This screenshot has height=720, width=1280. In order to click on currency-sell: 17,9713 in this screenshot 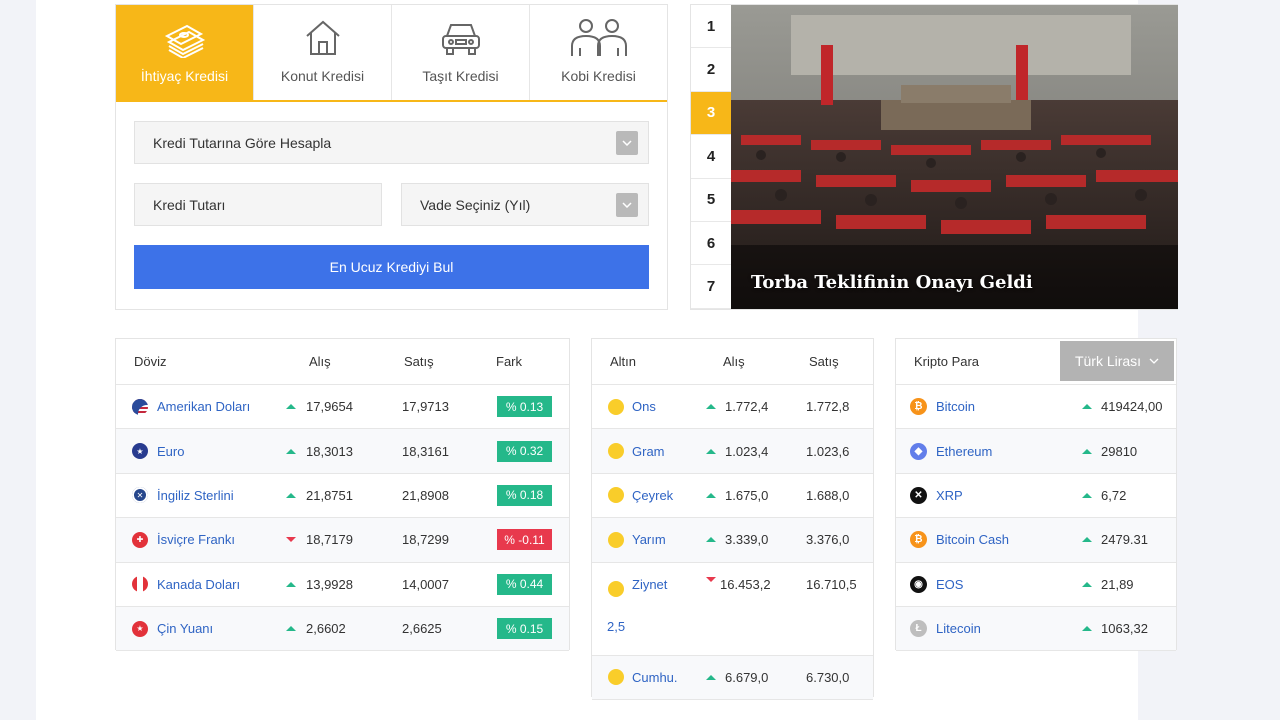, I will do `click(425, 407)`.